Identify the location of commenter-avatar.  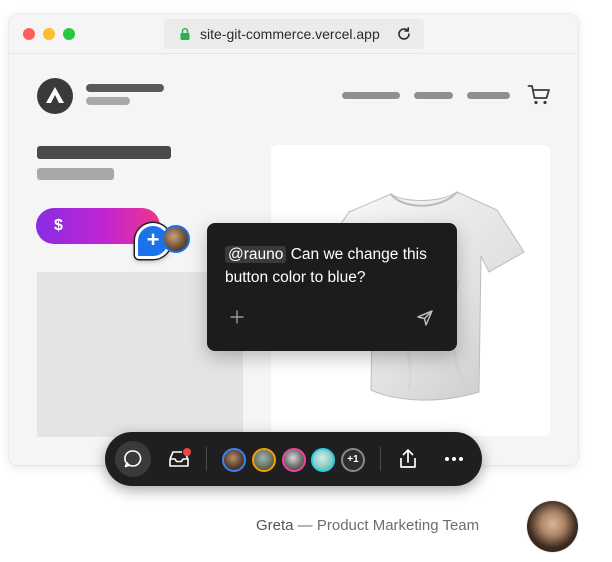
(176, 239).